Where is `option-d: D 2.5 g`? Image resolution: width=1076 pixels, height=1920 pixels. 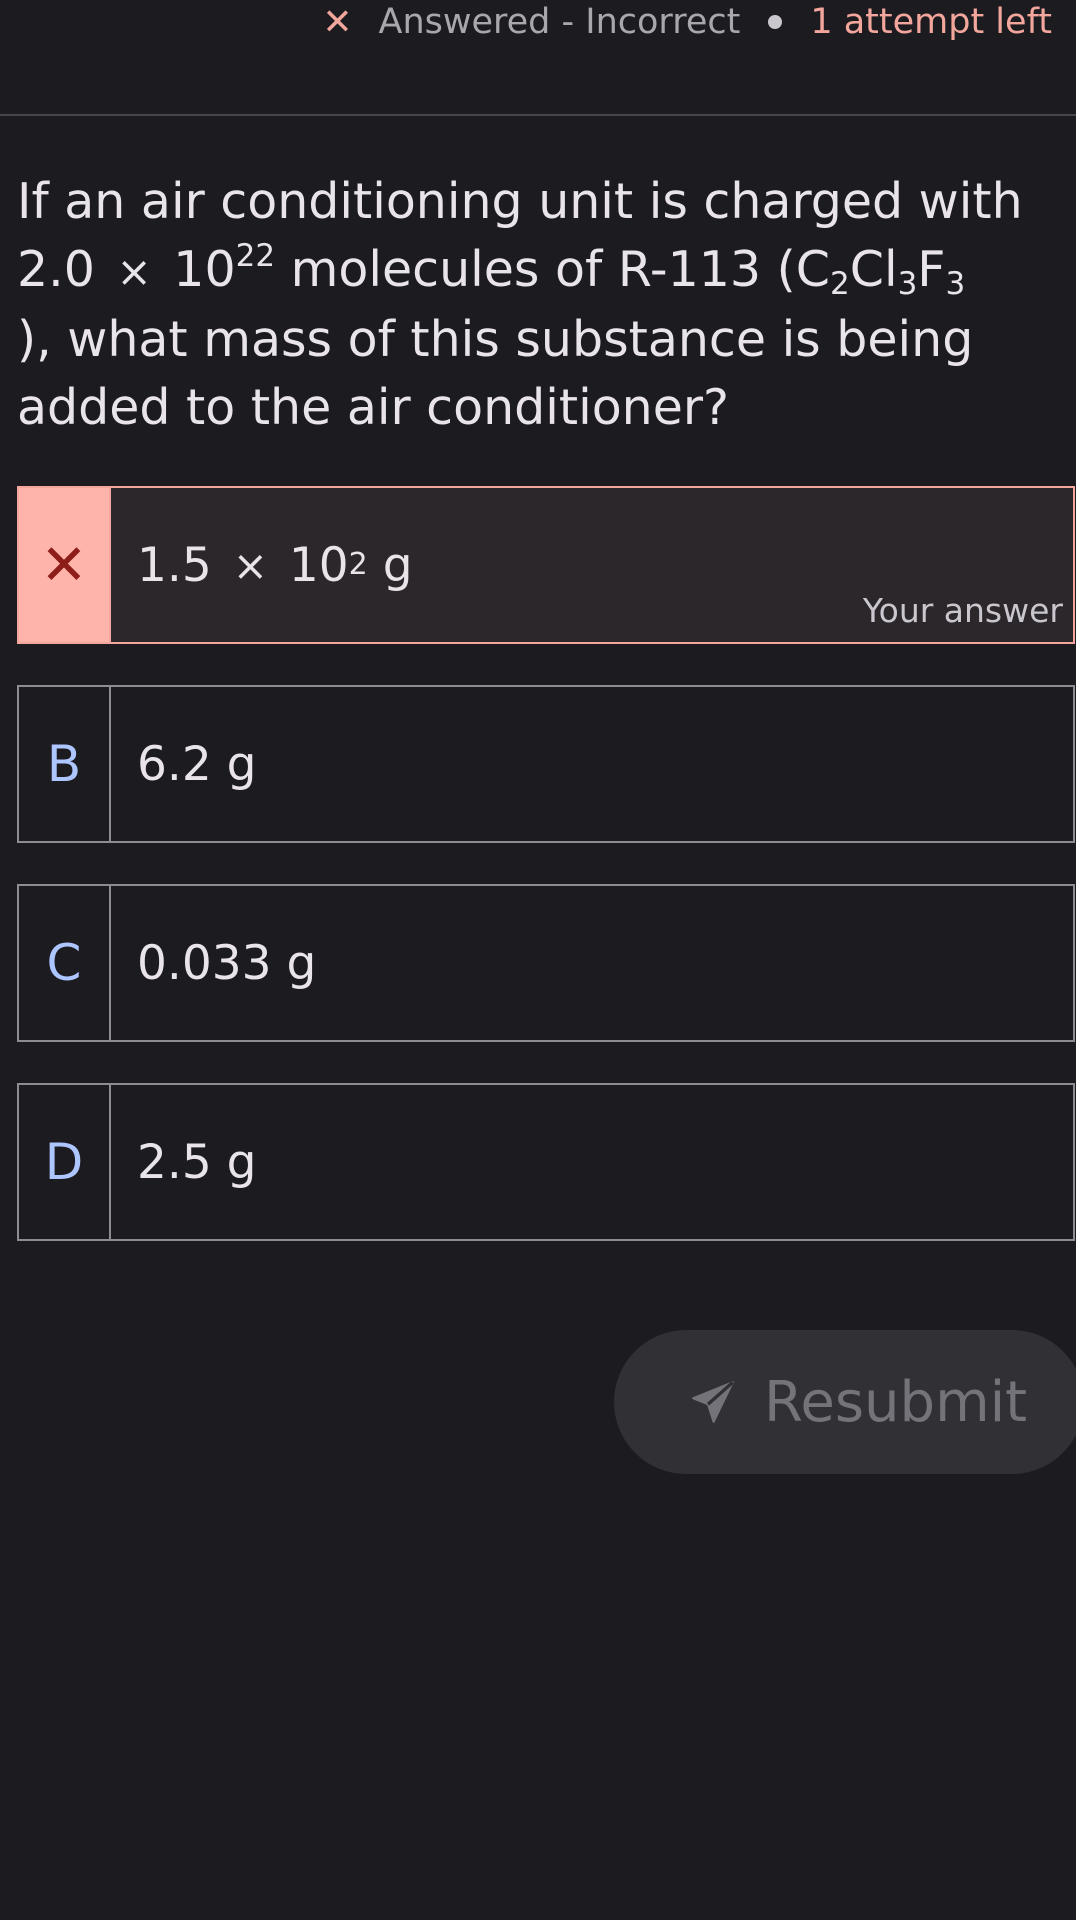
option-d: D 2.5 g is located at coordinates (546, 1162).